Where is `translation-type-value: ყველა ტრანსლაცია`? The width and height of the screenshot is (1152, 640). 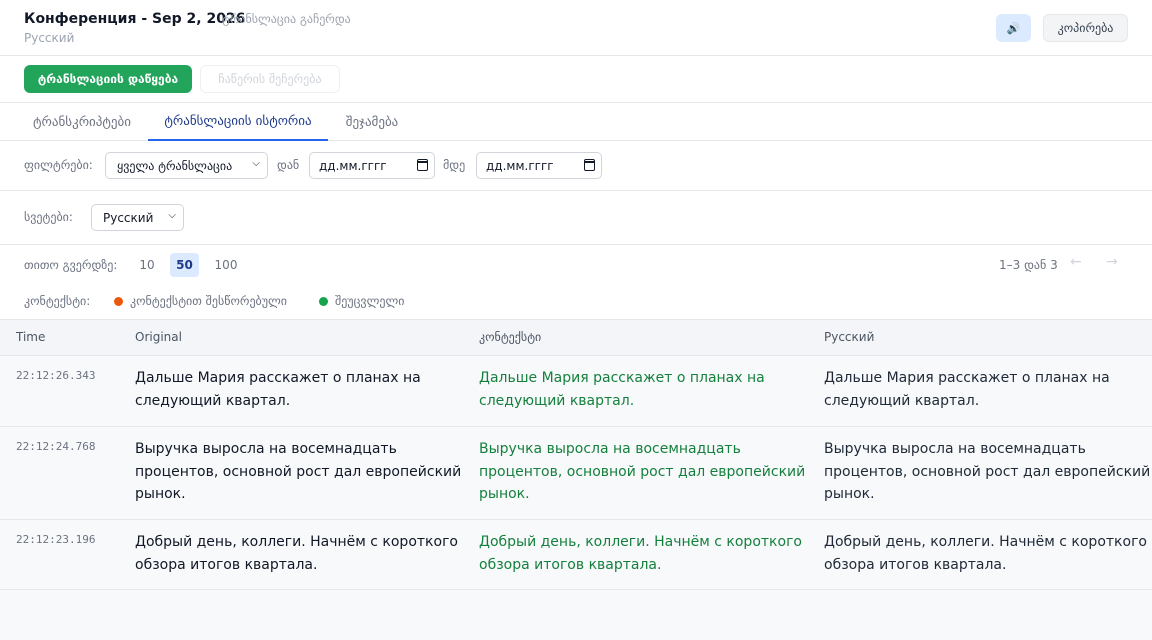 translation-type-value: ყველა ტრანსლაცია is located at coordinates (175, 165).